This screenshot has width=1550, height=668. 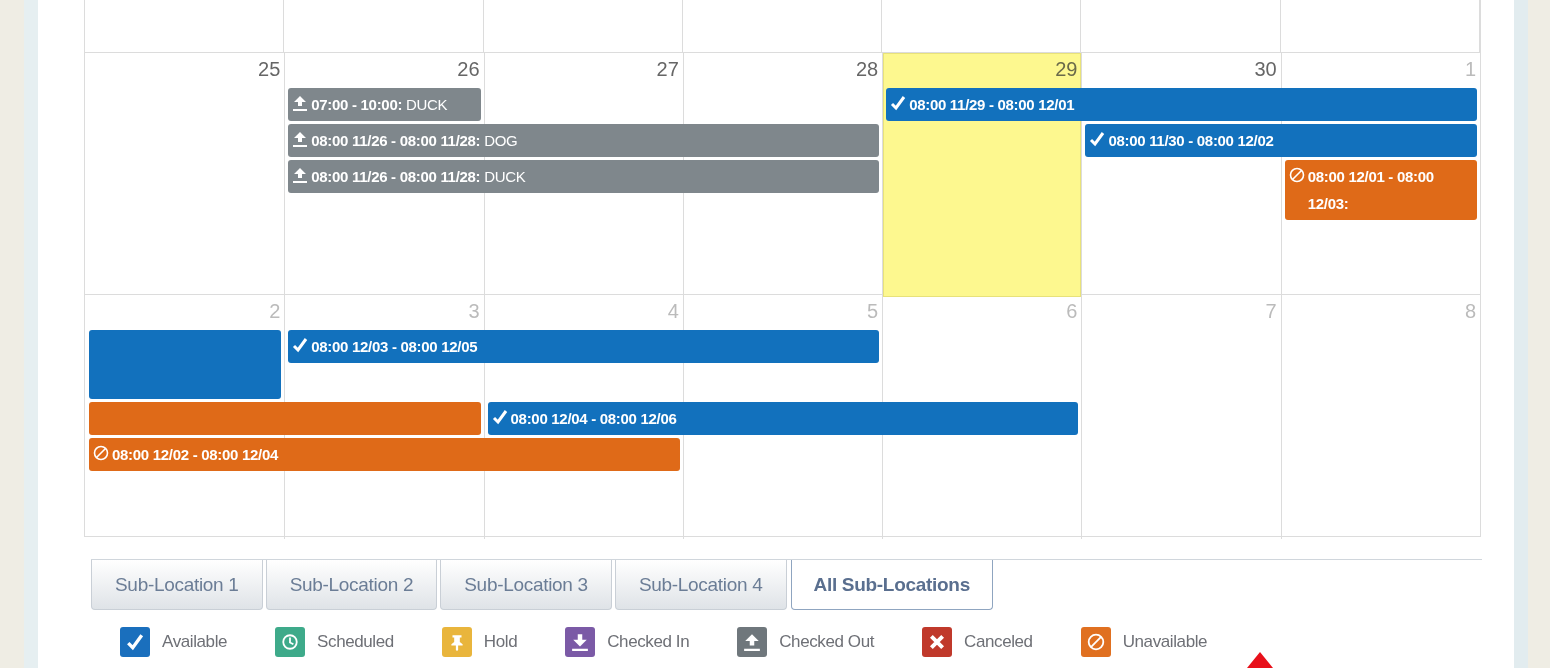 What do you see at coordinates (1260, 660) in the screenshot?
I see `pointer-arrow-icon` at bounding box center [1260, 660].